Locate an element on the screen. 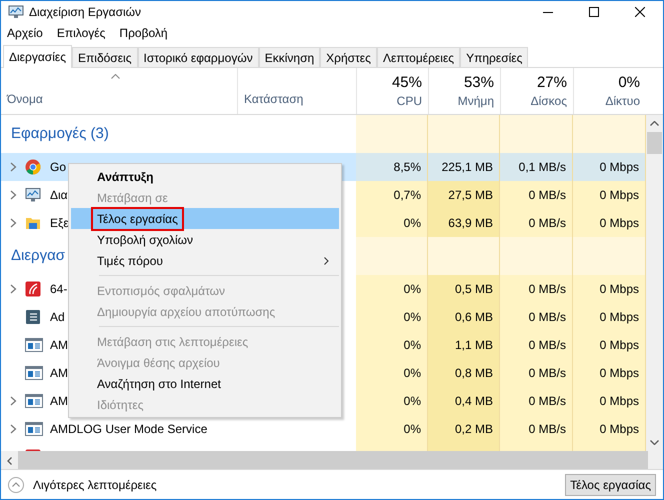  usage-value: 0,5 MB is located at coordinates (473, 289).